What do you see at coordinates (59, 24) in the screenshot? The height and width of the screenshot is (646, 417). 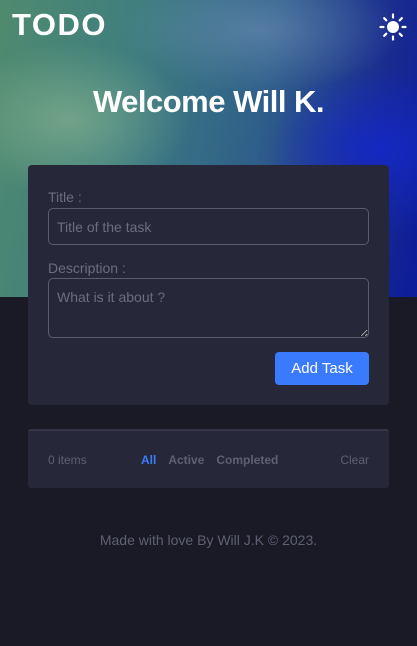 I see `app-logo: TODO` at bounding box center [59, 24].